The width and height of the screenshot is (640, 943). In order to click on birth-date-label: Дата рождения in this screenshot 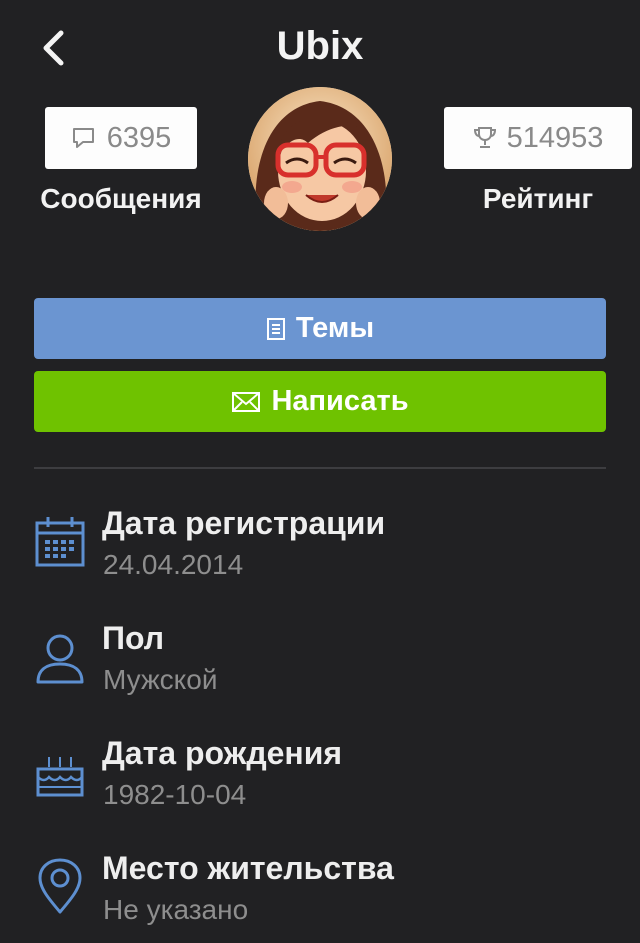, I will do `click(222, 753)`.